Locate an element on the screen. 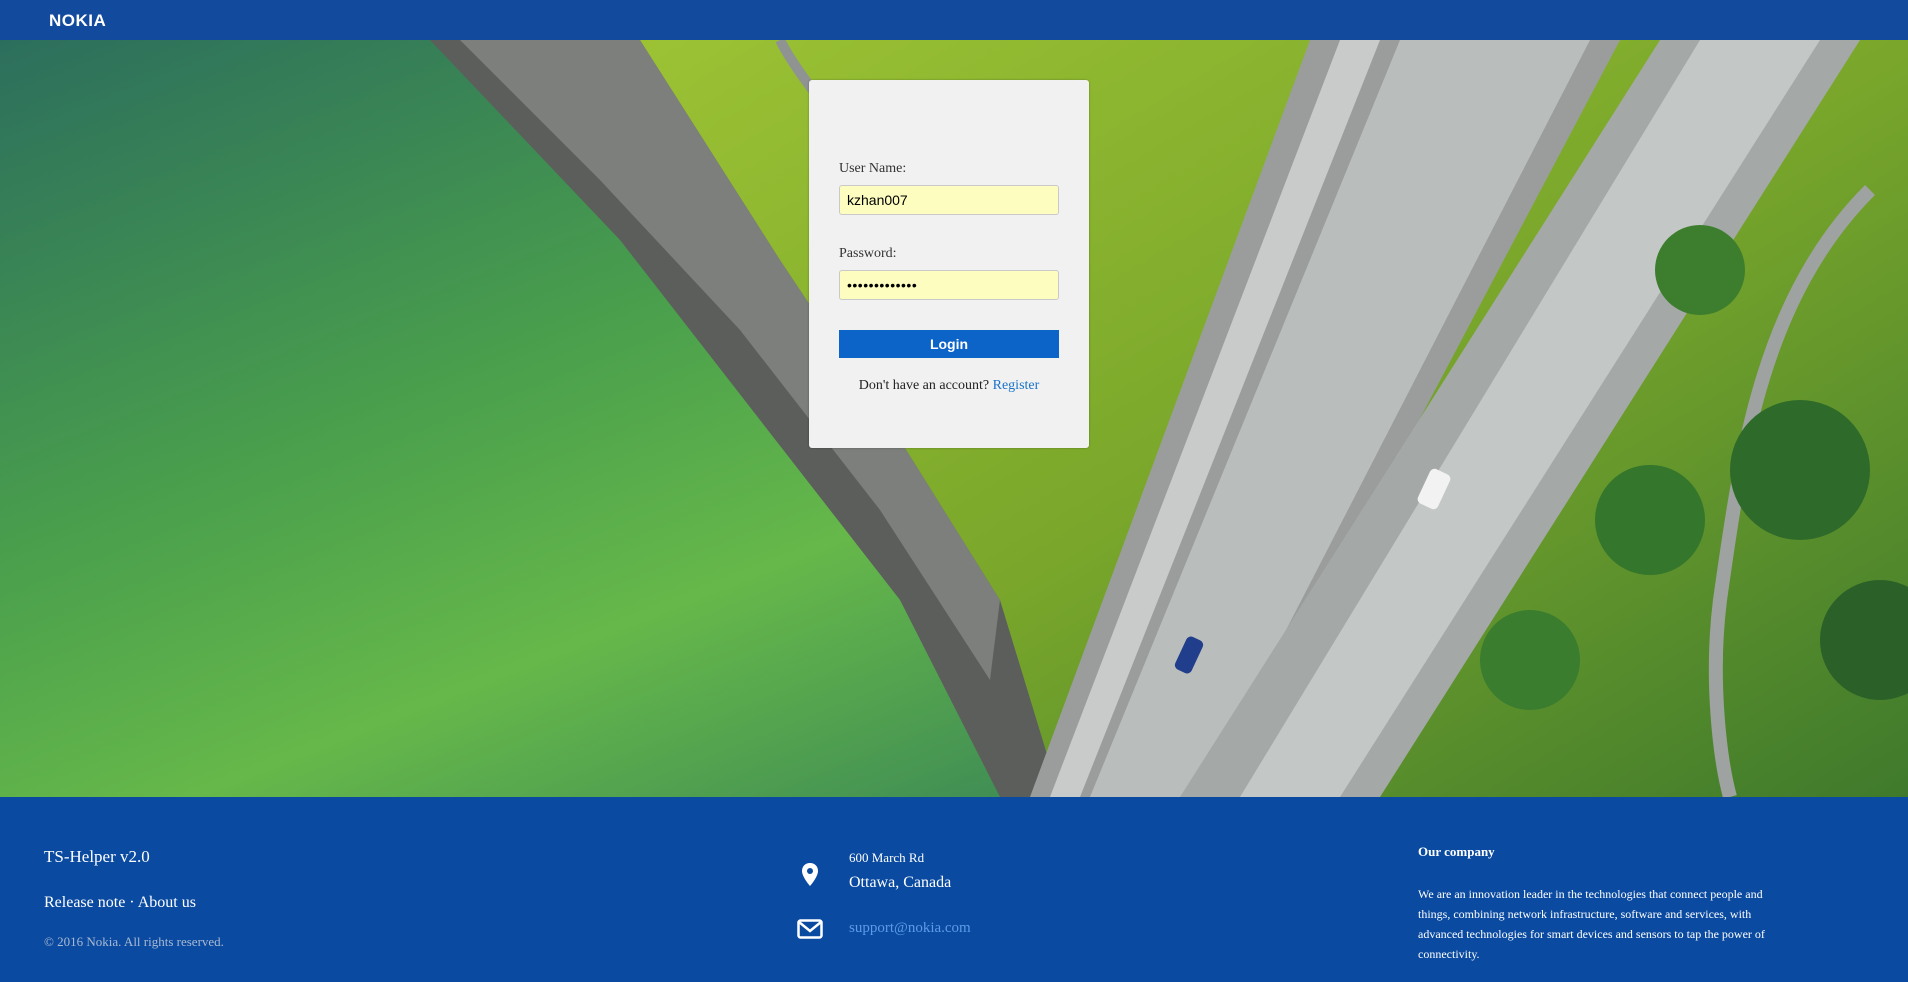 The image size is (1908, 982). username-label: User Name: is located at coordinates (873, 168).